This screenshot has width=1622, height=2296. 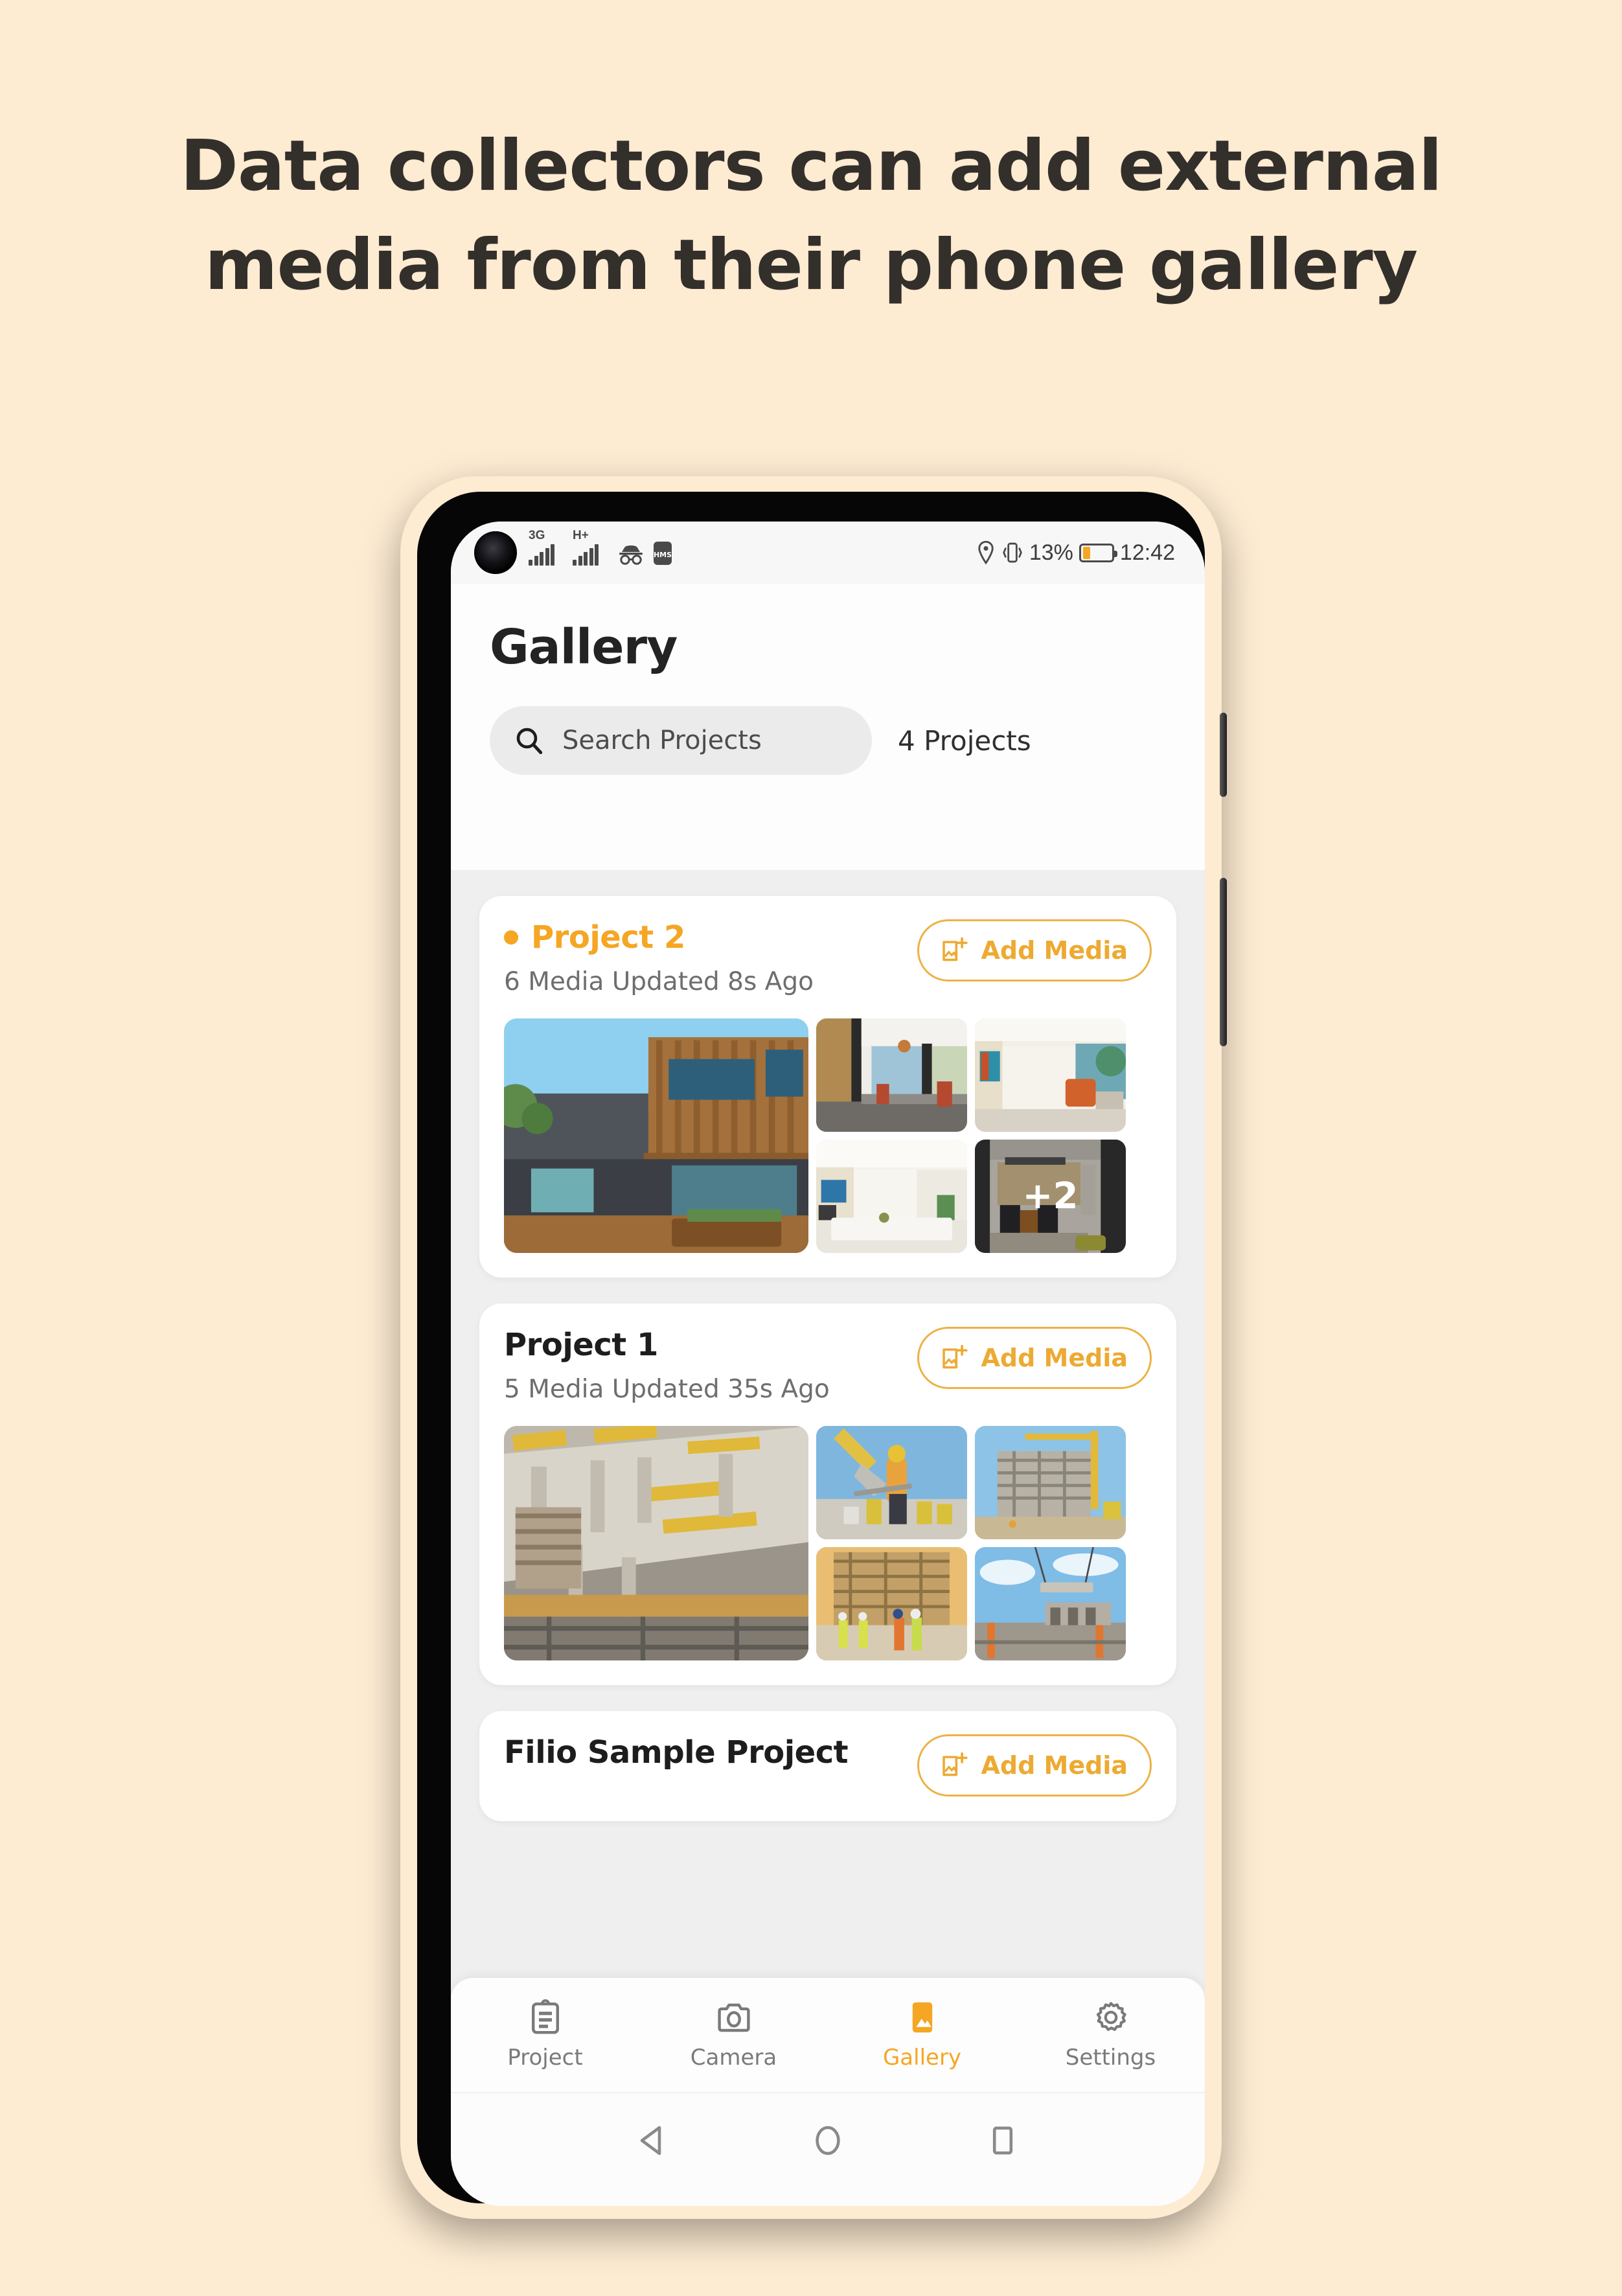 What do you see at coordinates (1098, 552) in the screenshot?
I see `battery-icon` at bounding box center [1098, 552].